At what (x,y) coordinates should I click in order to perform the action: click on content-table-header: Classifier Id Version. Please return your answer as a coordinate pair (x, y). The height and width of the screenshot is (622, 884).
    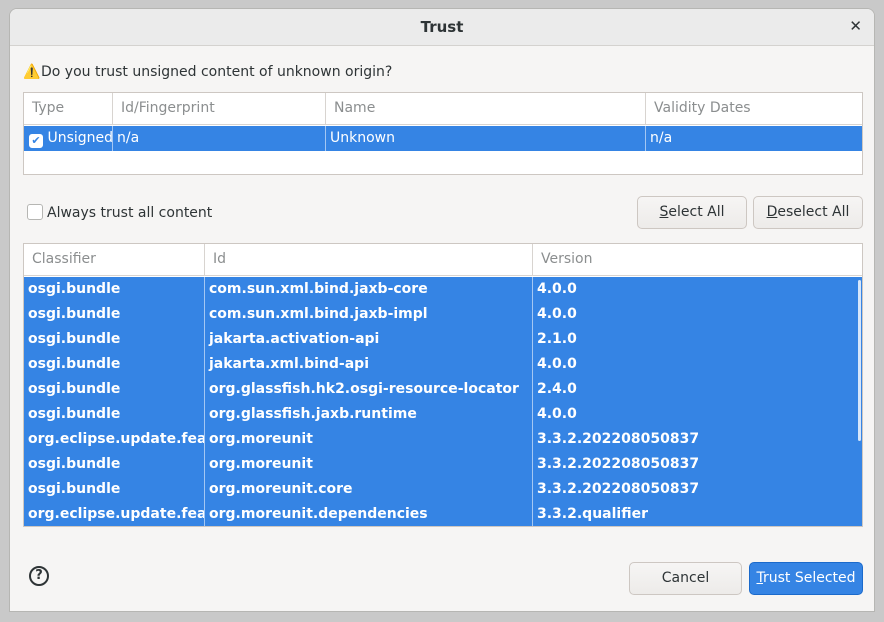
    Looking at the image, I should click on (443, 260).